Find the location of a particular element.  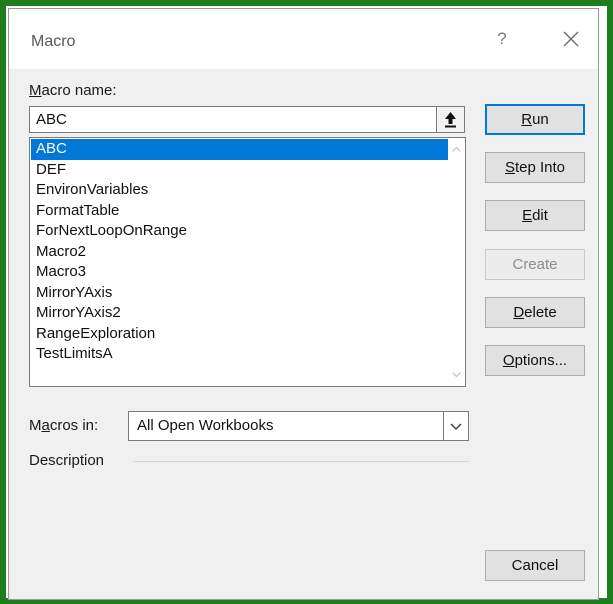

macro-list-item: Macro2 is located at coordinates (239, 252).